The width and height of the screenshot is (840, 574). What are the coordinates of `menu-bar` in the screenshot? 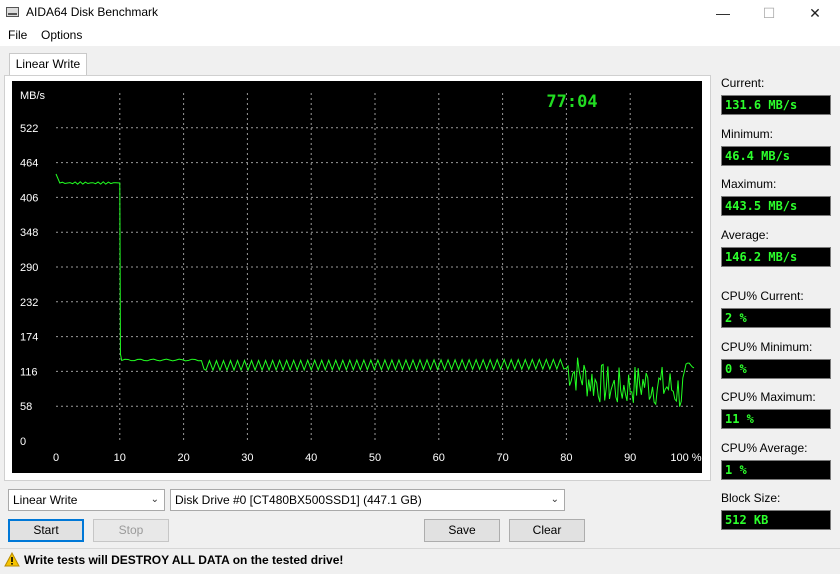 It's located at (420, 36).